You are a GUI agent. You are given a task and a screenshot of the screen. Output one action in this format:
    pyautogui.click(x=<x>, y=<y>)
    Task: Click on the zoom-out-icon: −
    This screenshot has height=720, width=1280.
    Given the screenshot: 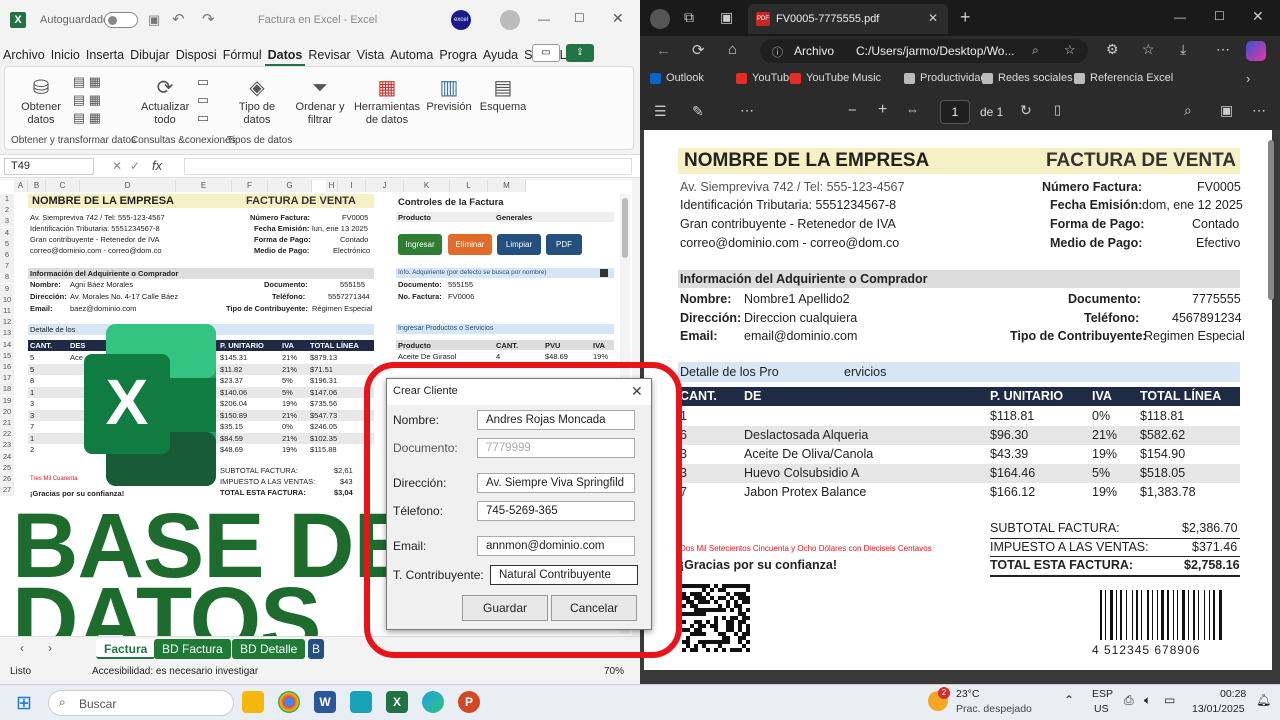 What is the action you would take?
    pyautogui.click(x=852, y=110)
    